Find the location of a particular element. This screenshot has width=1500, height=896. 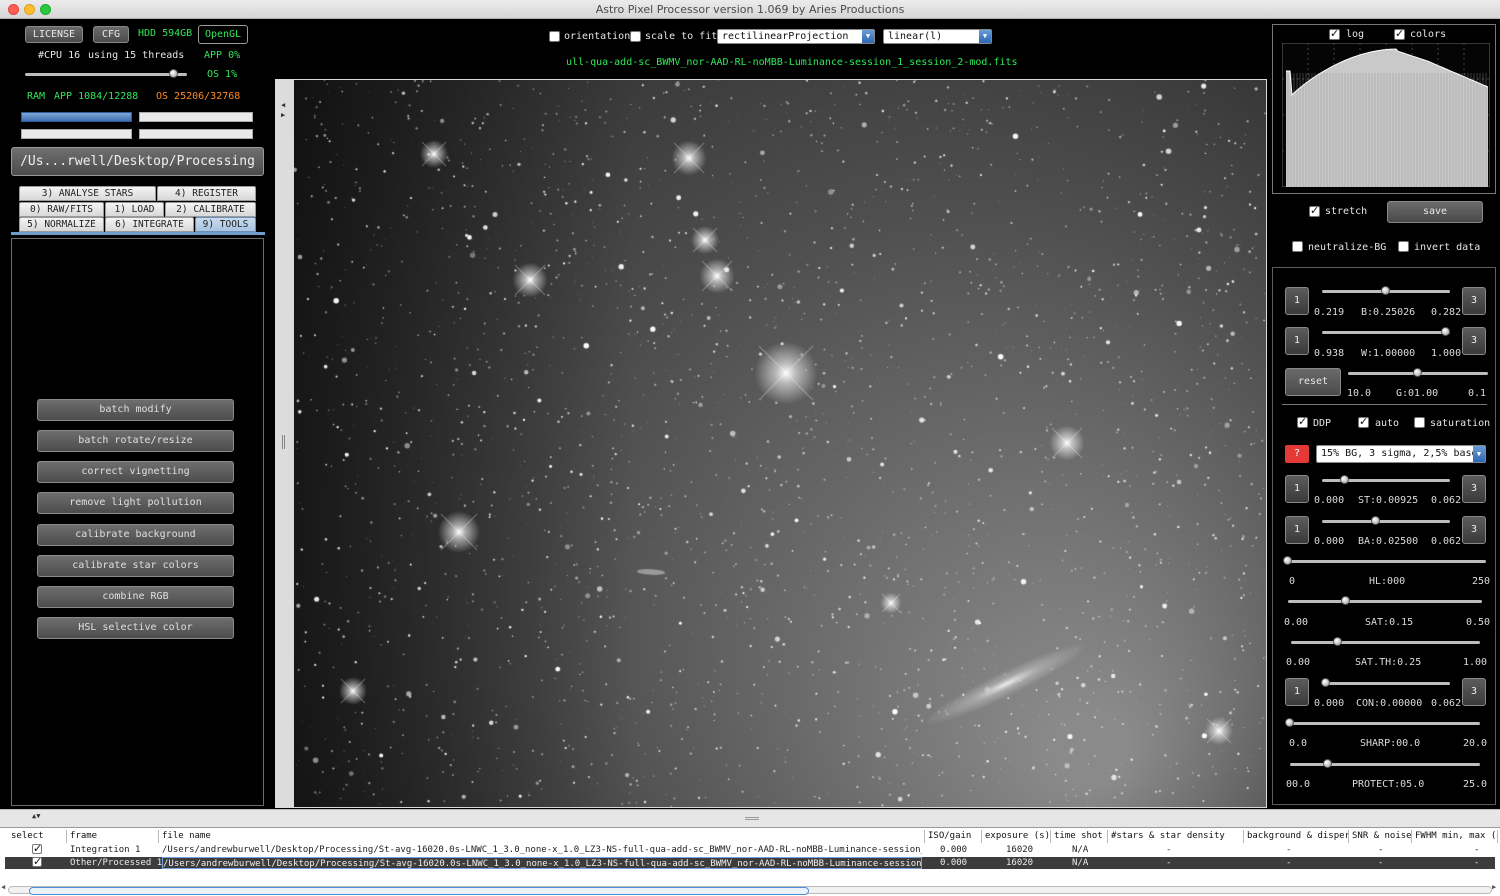

threads-slider is located at coordinates (106, 74).